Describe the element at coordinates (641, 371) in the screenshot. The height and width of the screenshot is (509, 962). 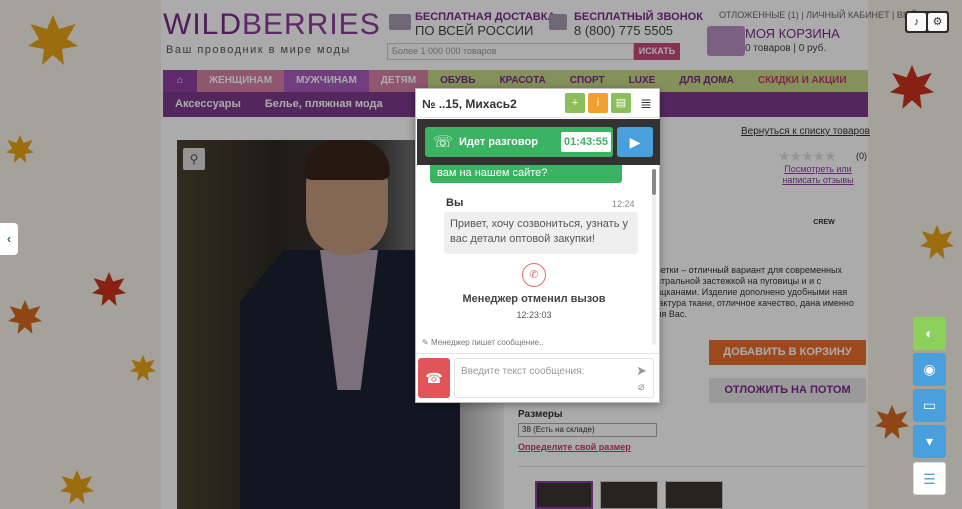
I see `send-icon: ➤` at that location.